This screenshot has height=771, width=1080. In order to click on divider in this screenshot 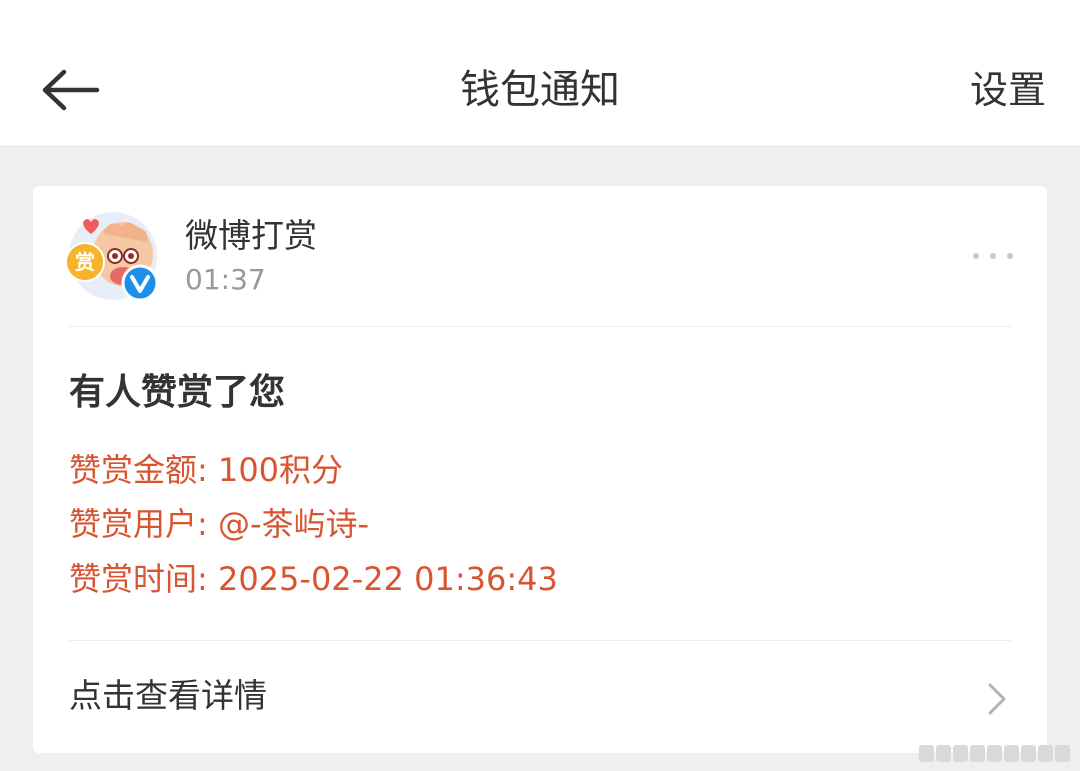, I will do `click(540, 326)`.